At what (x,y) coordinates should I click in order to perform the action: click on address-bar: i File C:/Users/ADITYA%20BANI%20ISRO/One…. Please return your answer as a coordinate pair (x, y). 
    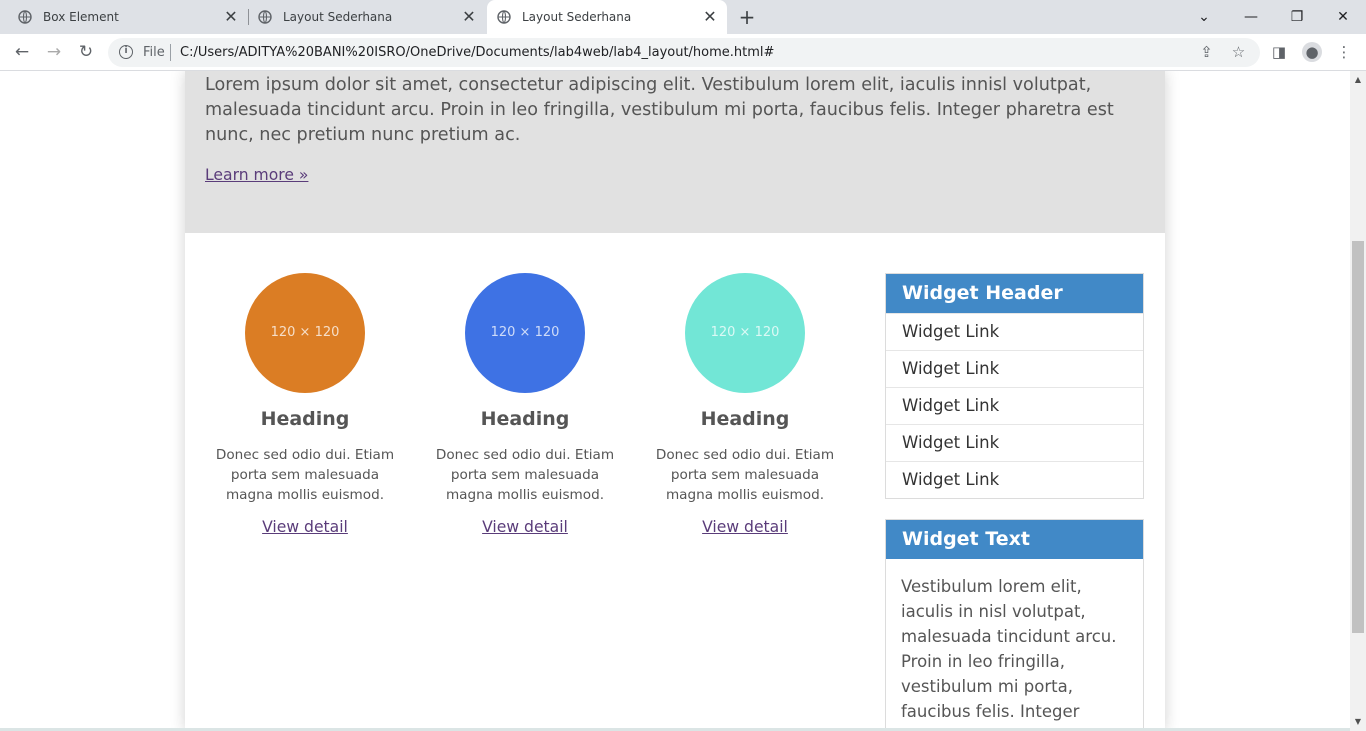
    Looking at the image, I should click on (684, 52).